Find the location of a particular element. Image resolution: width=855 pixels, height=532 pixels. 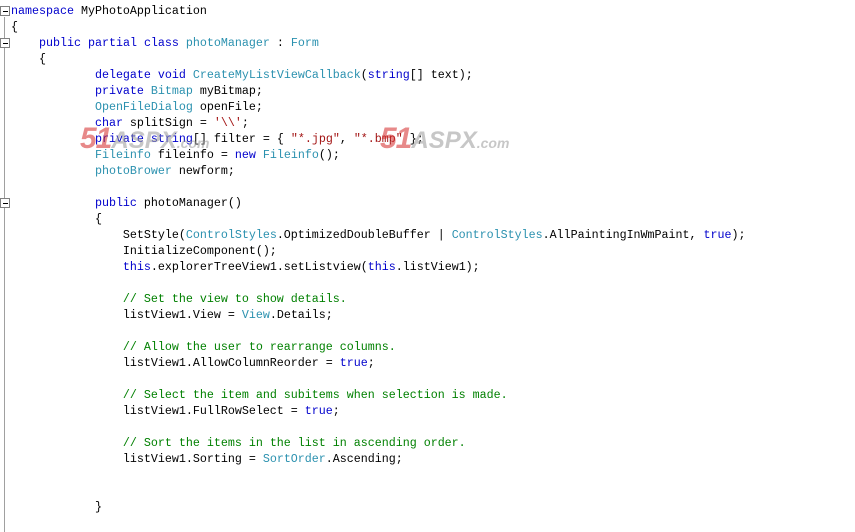

code-token: InitializeComponent(); is located at coordinates (144, 251).